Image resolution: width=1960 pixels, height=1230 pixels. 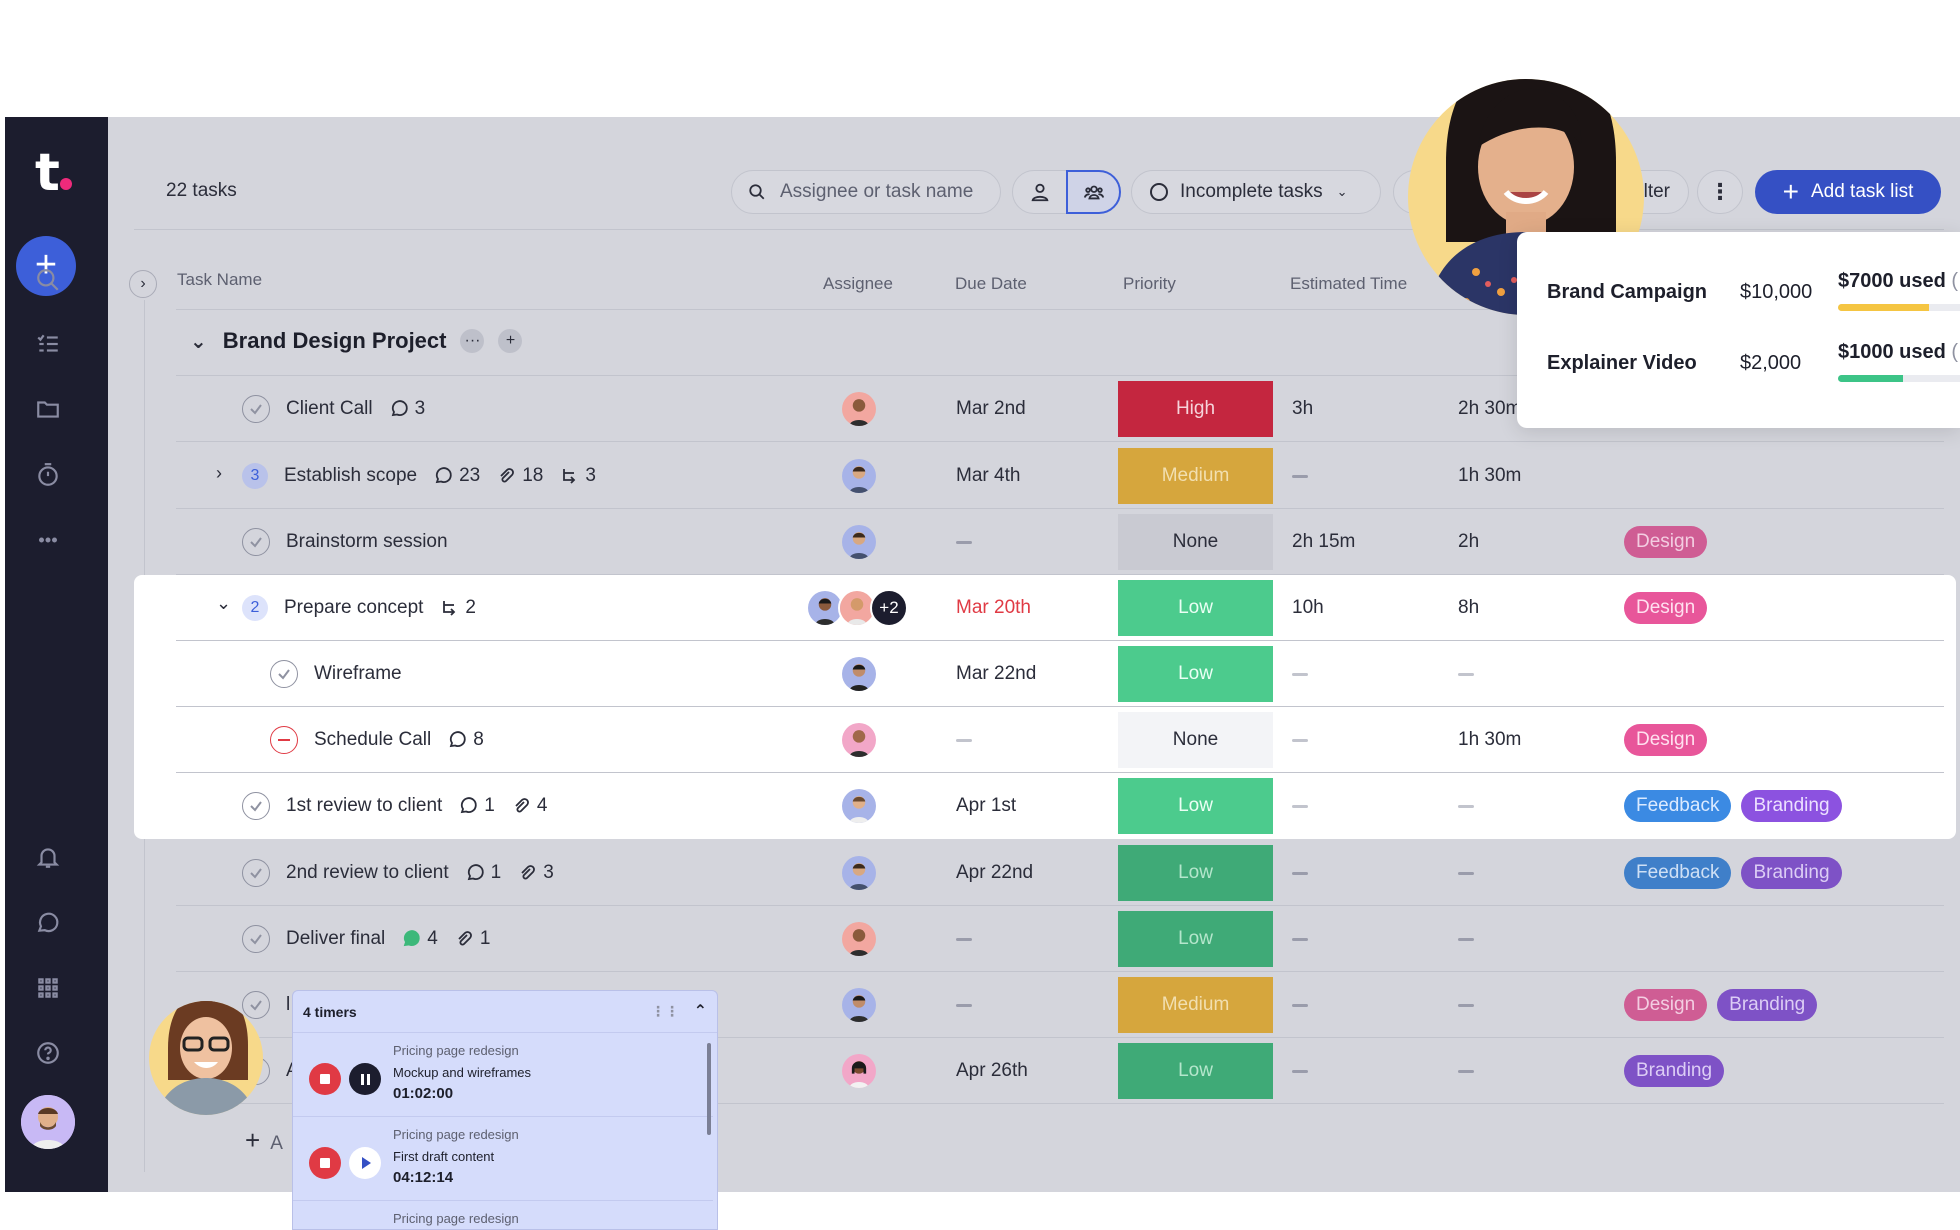 What do you see at coordinates (472, 939) in the screenshot?
I see `attachments-count: 1` at bounding box center [472, 939].